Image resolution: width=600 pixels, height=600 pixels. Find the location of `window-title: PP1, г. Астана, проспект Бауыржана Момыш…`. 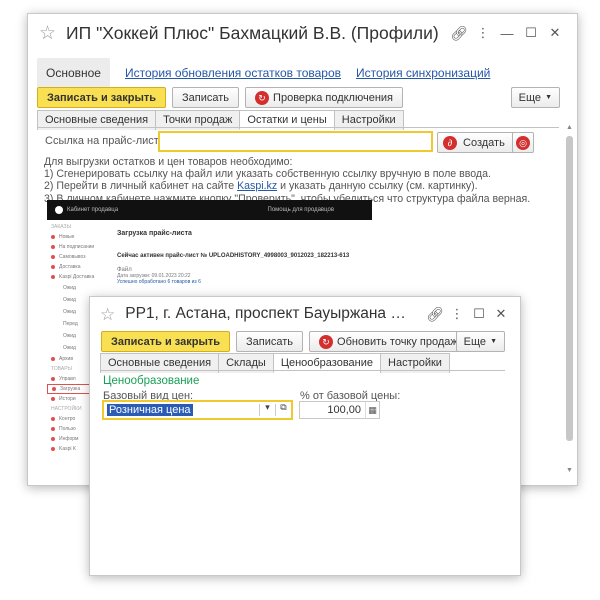

window-title: PP1, г. Астана, проспект Бауыржана Момыш… is located at coordinates (271, 313).